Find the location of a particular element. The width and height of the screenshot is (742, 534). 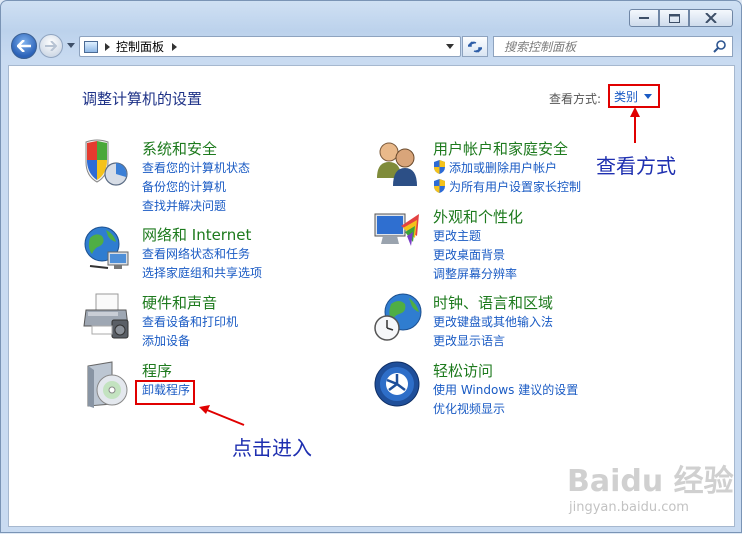

arrow-to-view-mode is located at coordinates (635, 125).